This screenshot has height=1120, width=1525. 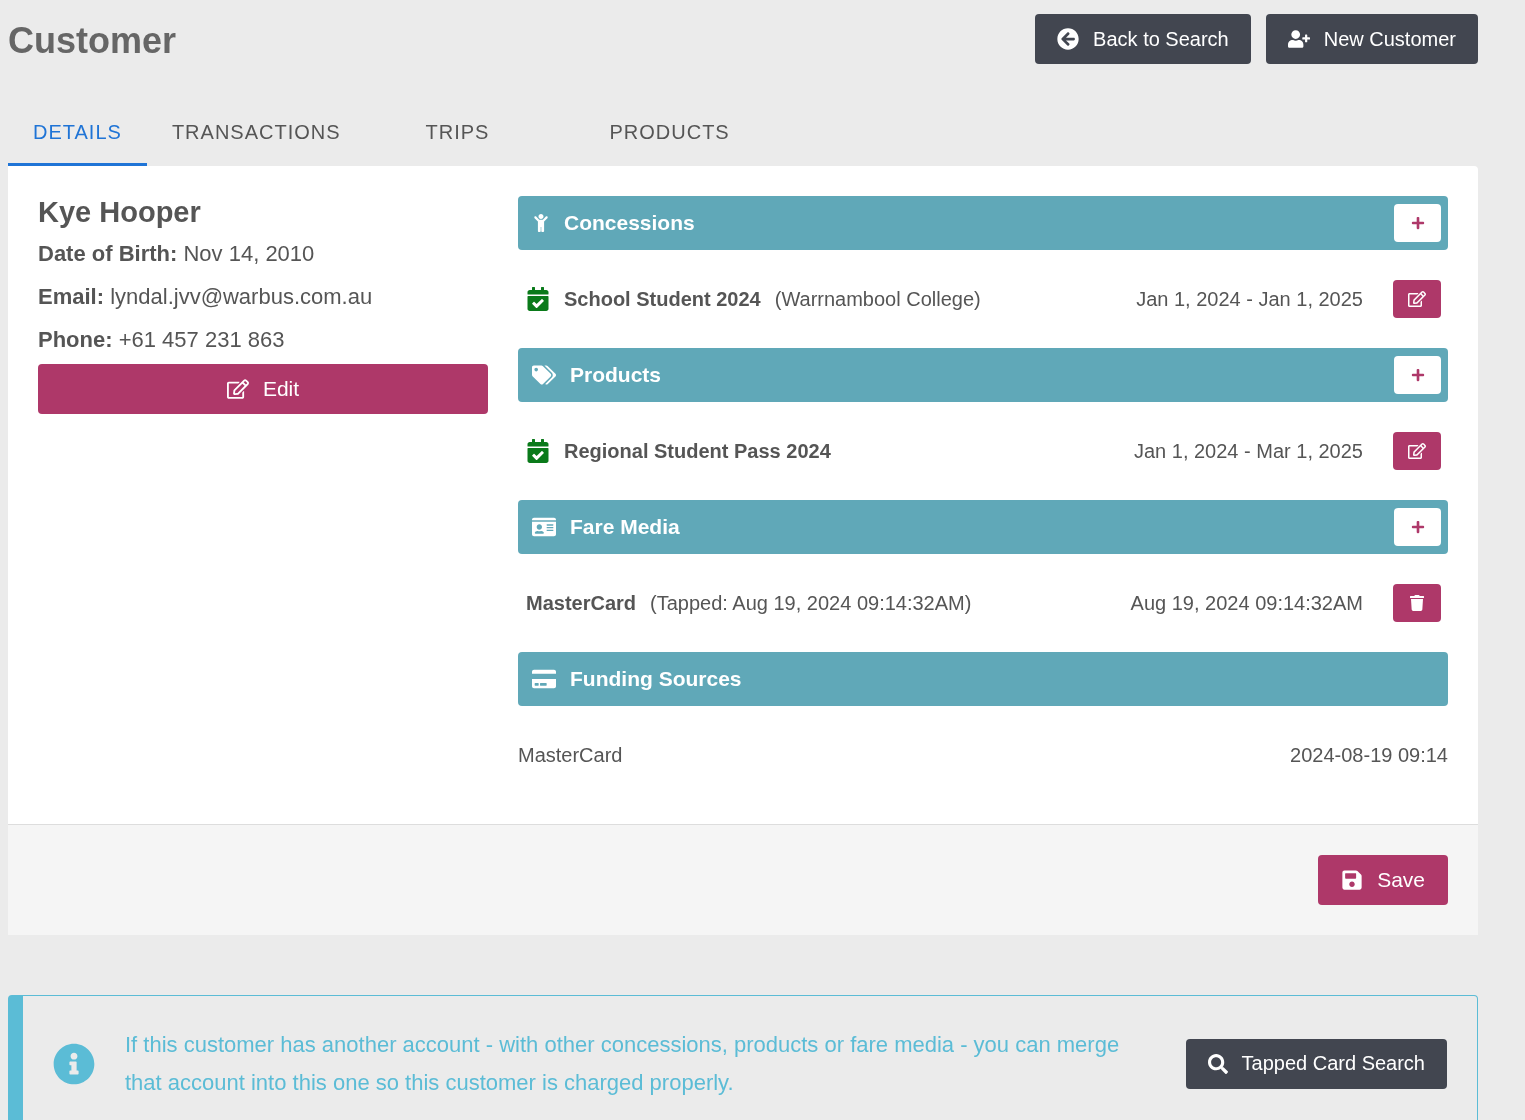 I want to click on section-title: Concessions, so click(x=630, y=223).